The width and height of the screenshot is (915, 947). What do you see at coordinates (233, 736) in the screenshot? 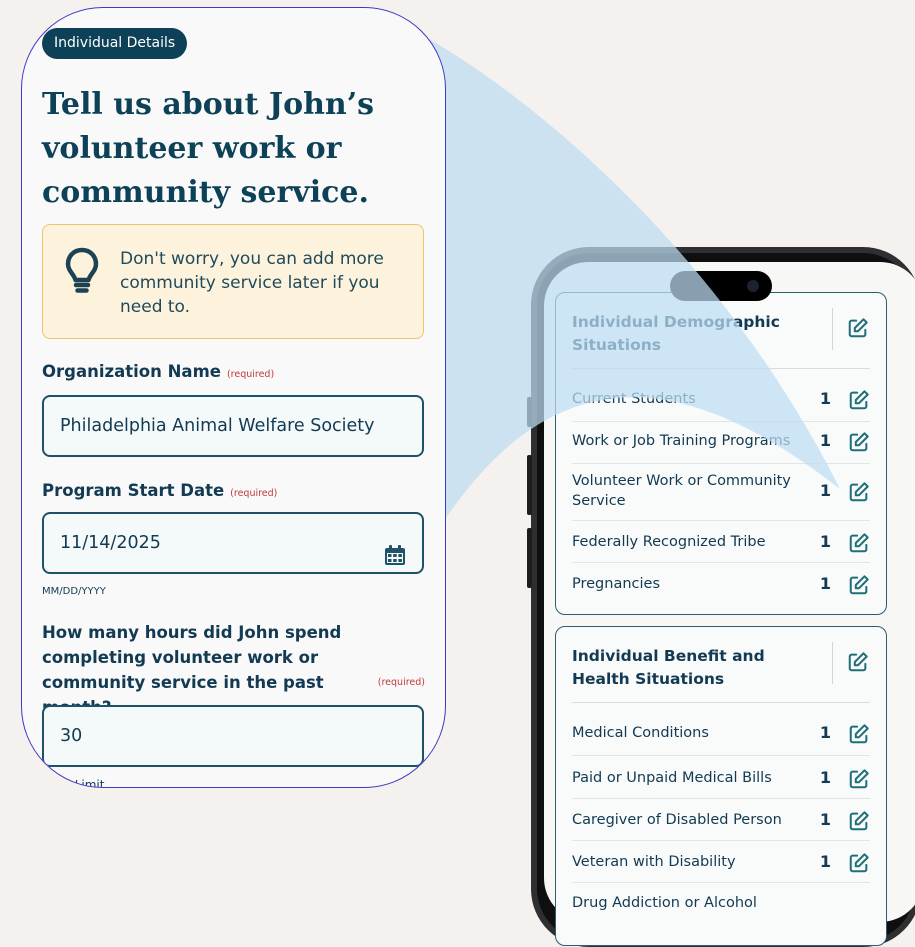
I see `hours-input: 30` at bounding box center [233, 736].